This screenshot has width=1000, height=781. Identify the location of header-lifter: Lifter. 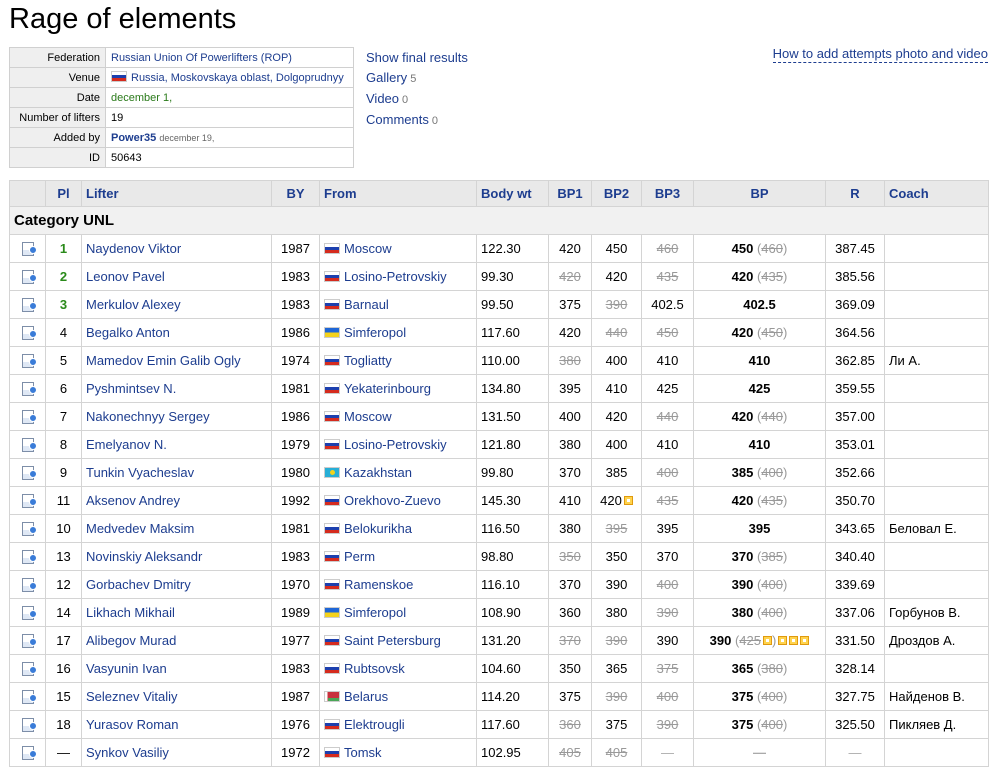
(176, 193).